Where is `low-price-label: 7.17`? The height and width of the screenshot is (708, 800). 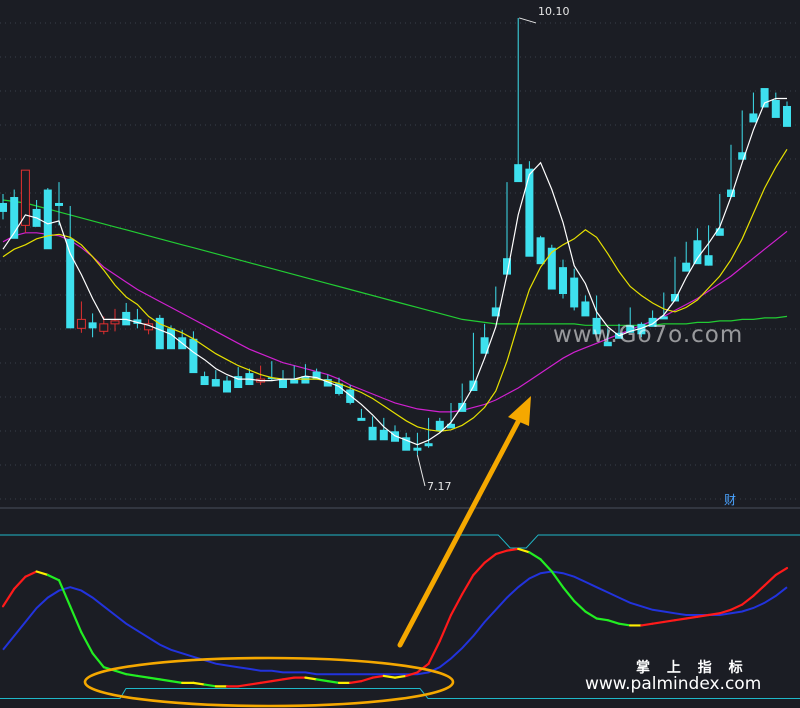 low-price-label: 7.17 is located at coordinates (439, 486).